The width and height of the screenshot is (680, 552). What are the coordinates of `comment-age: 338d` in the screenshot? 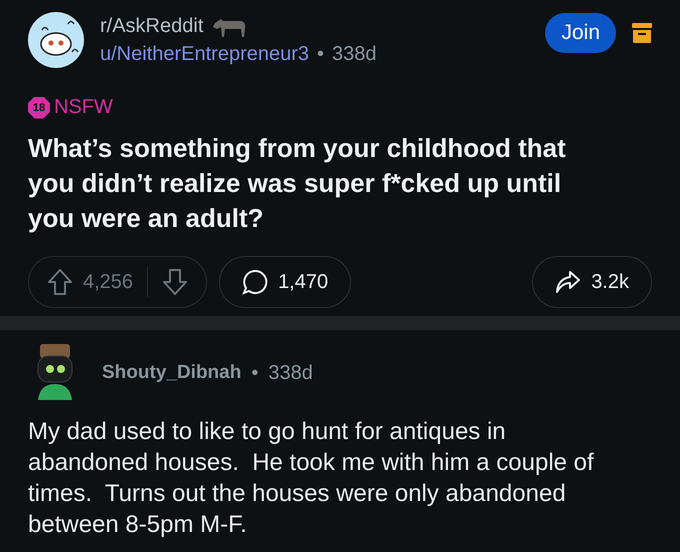 It's located at (290, 373).